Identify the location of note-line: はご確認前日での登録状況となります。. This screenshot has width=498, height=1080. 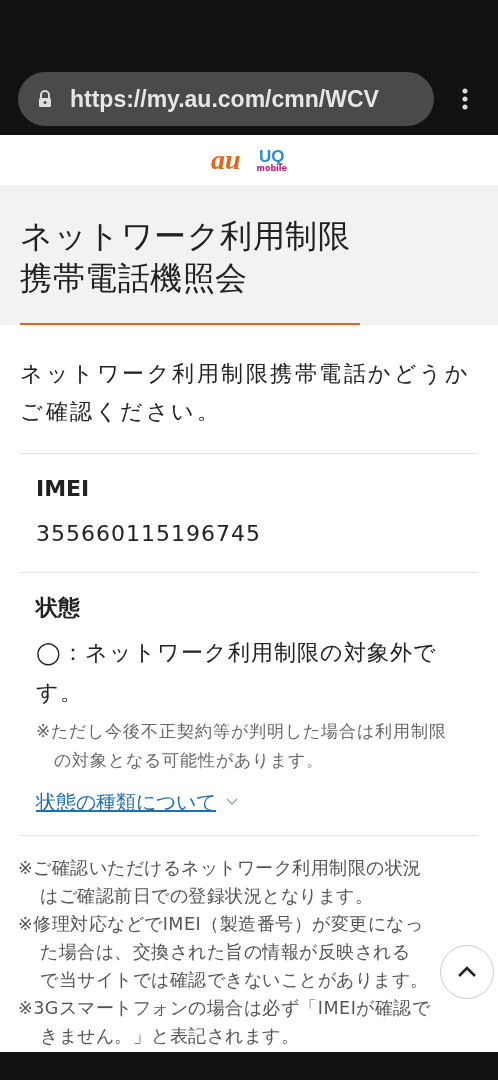
(206, 896).